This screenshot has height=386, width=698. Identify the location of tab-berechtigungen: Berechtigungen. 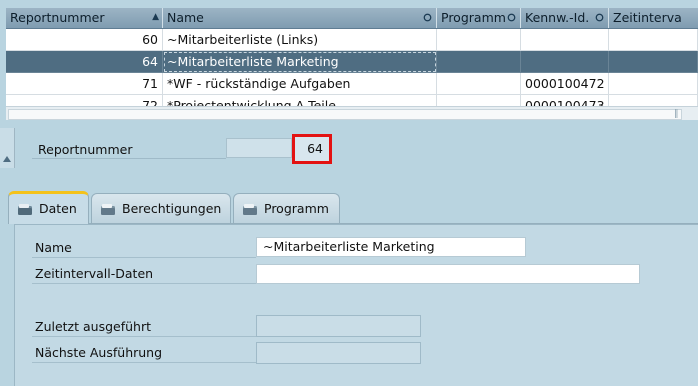
(161, 208).